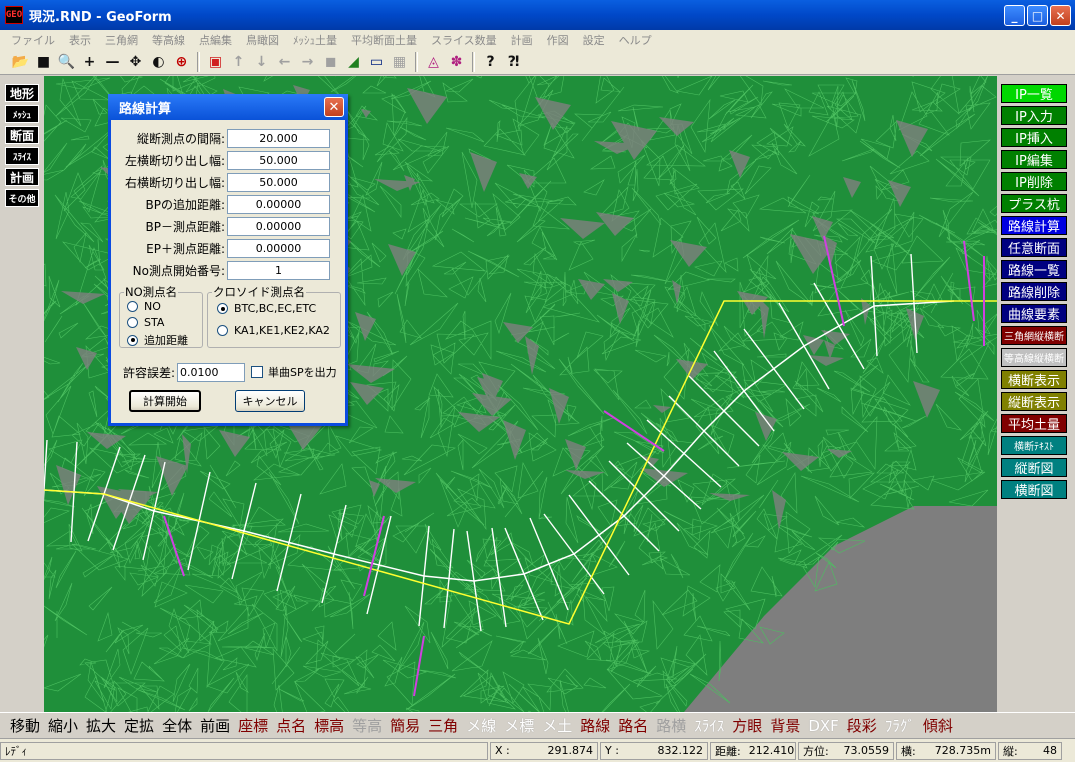 The width and height of the screenshot is (1075, 762). What do you see at coordinates (270, 401) in the screenshot?
I see `cancel-button: キャンセル` at bounding box center [270, 401].